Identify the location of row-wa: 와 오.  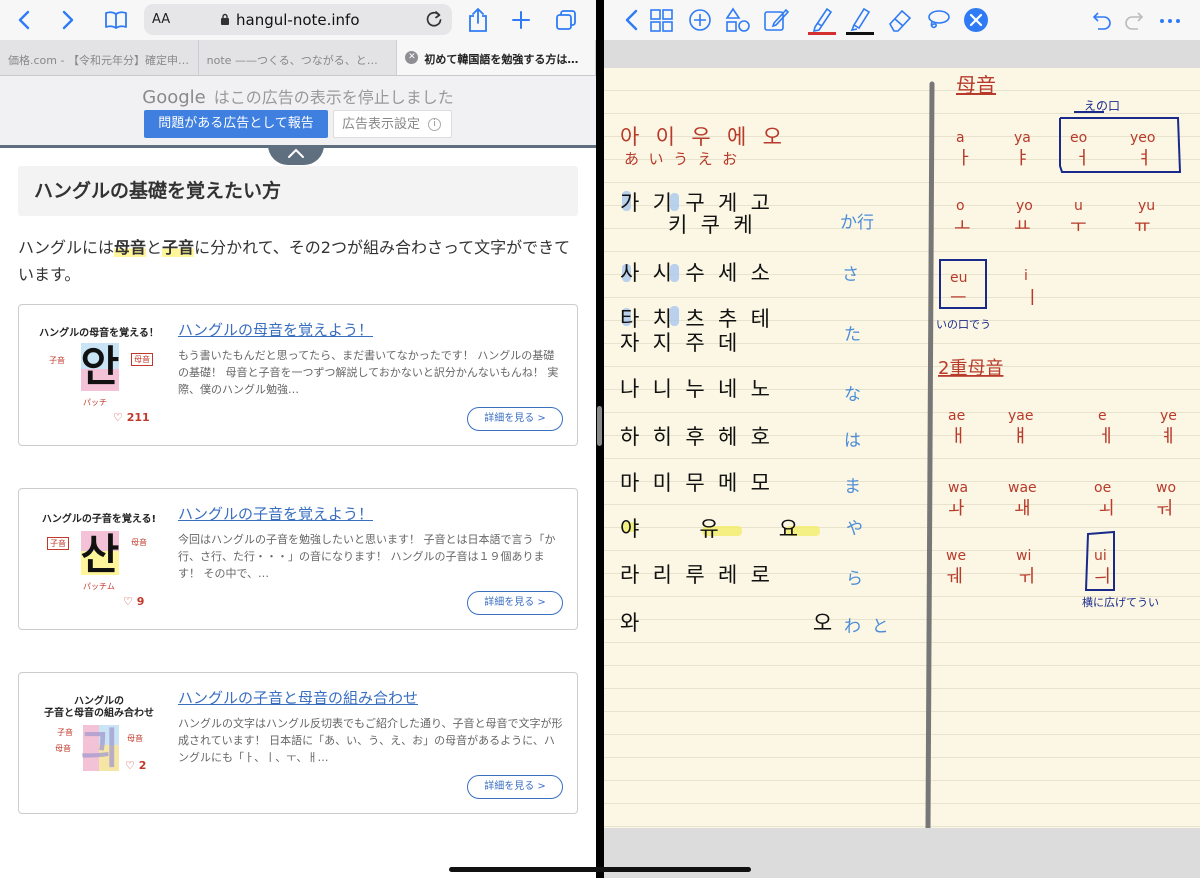
(726, 623).